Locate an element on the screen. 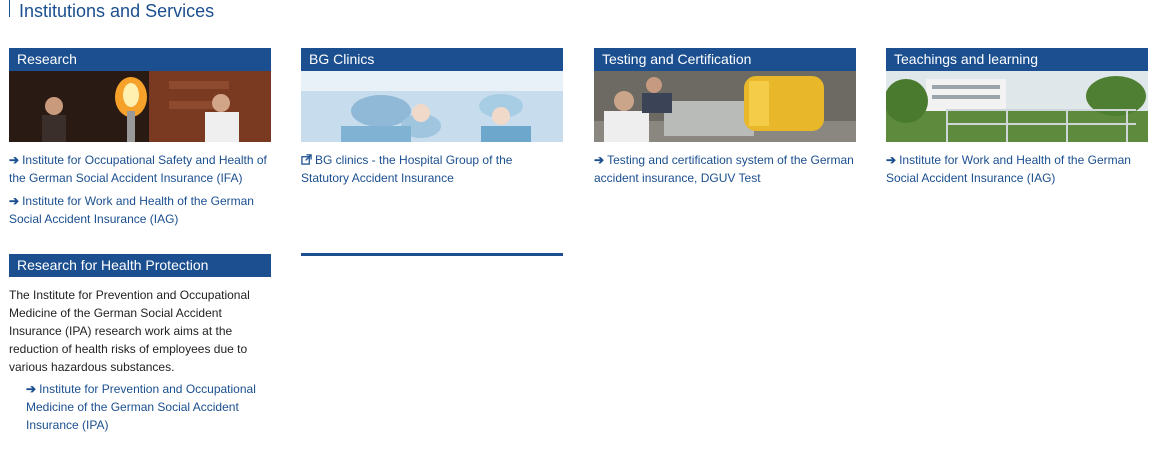 This screenshot has height=450, width=1156. section-divider is located at coordinates (432, 254).